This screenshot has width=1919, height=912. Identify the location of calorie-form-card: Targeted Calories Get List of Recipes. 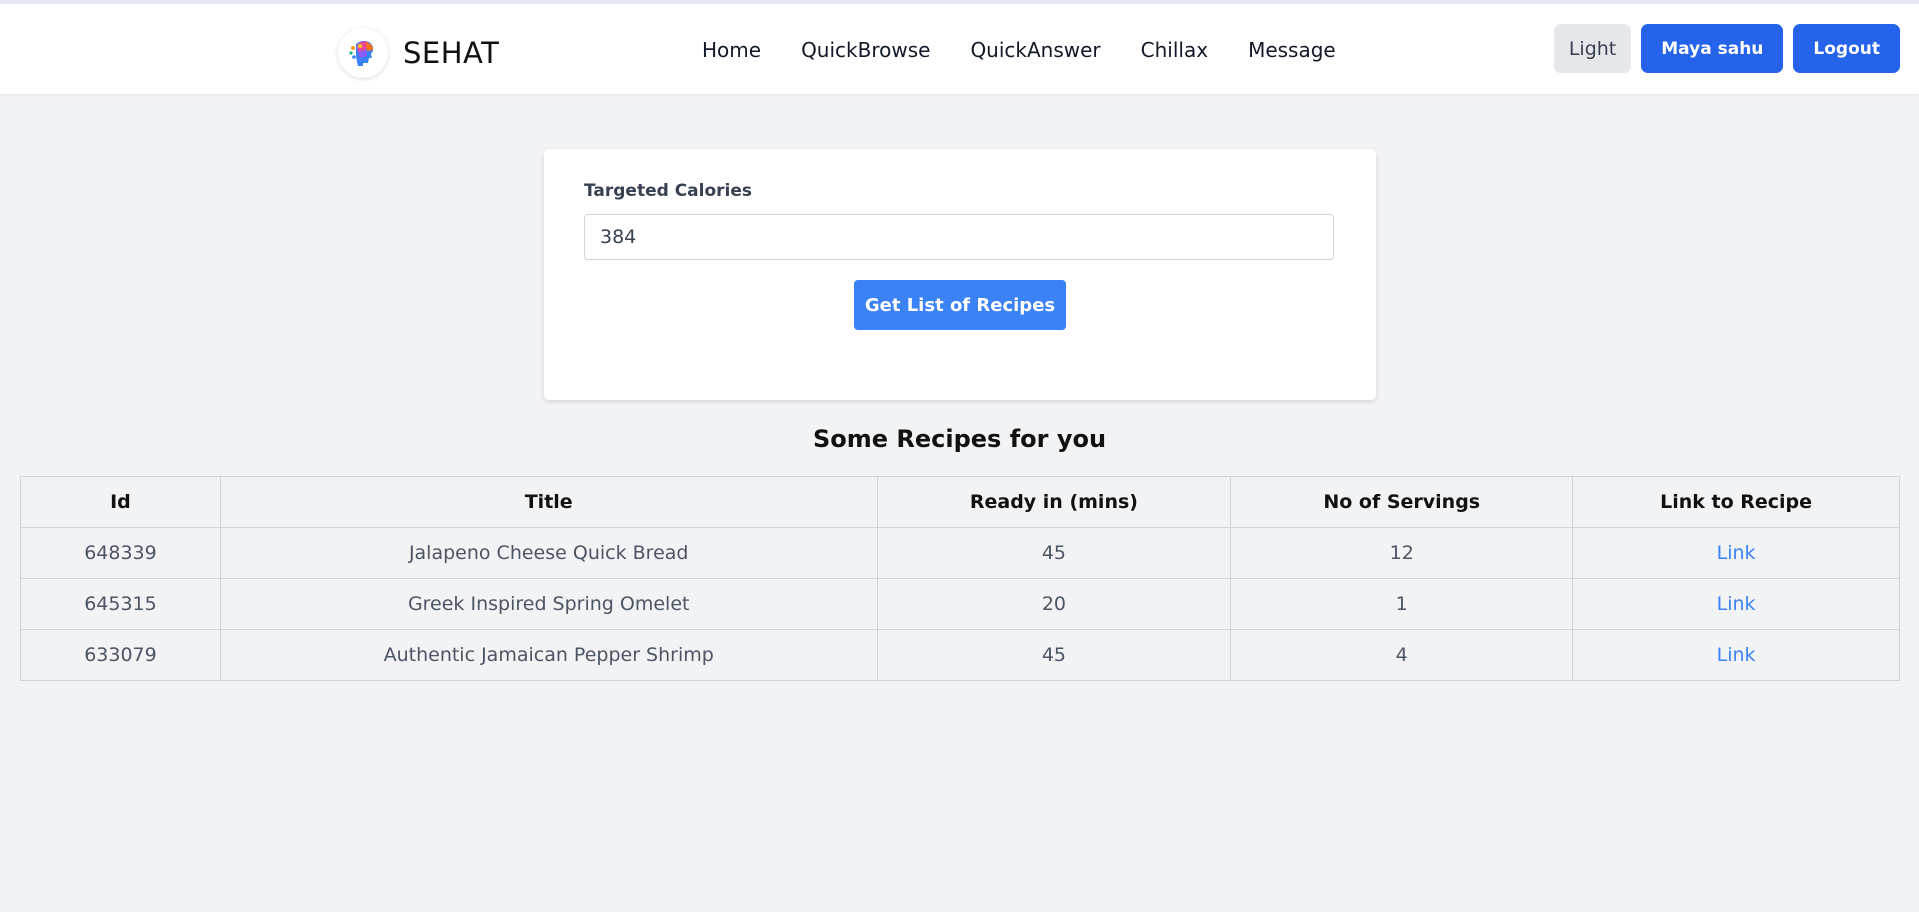
(960, 274).